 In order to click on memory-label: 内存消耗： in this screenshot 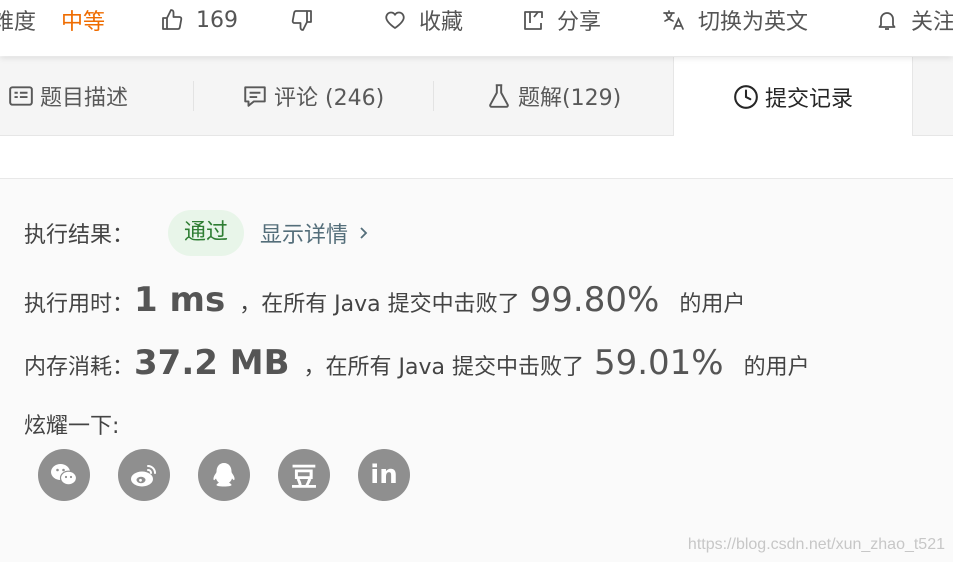, I will do `click(79, 367)`.